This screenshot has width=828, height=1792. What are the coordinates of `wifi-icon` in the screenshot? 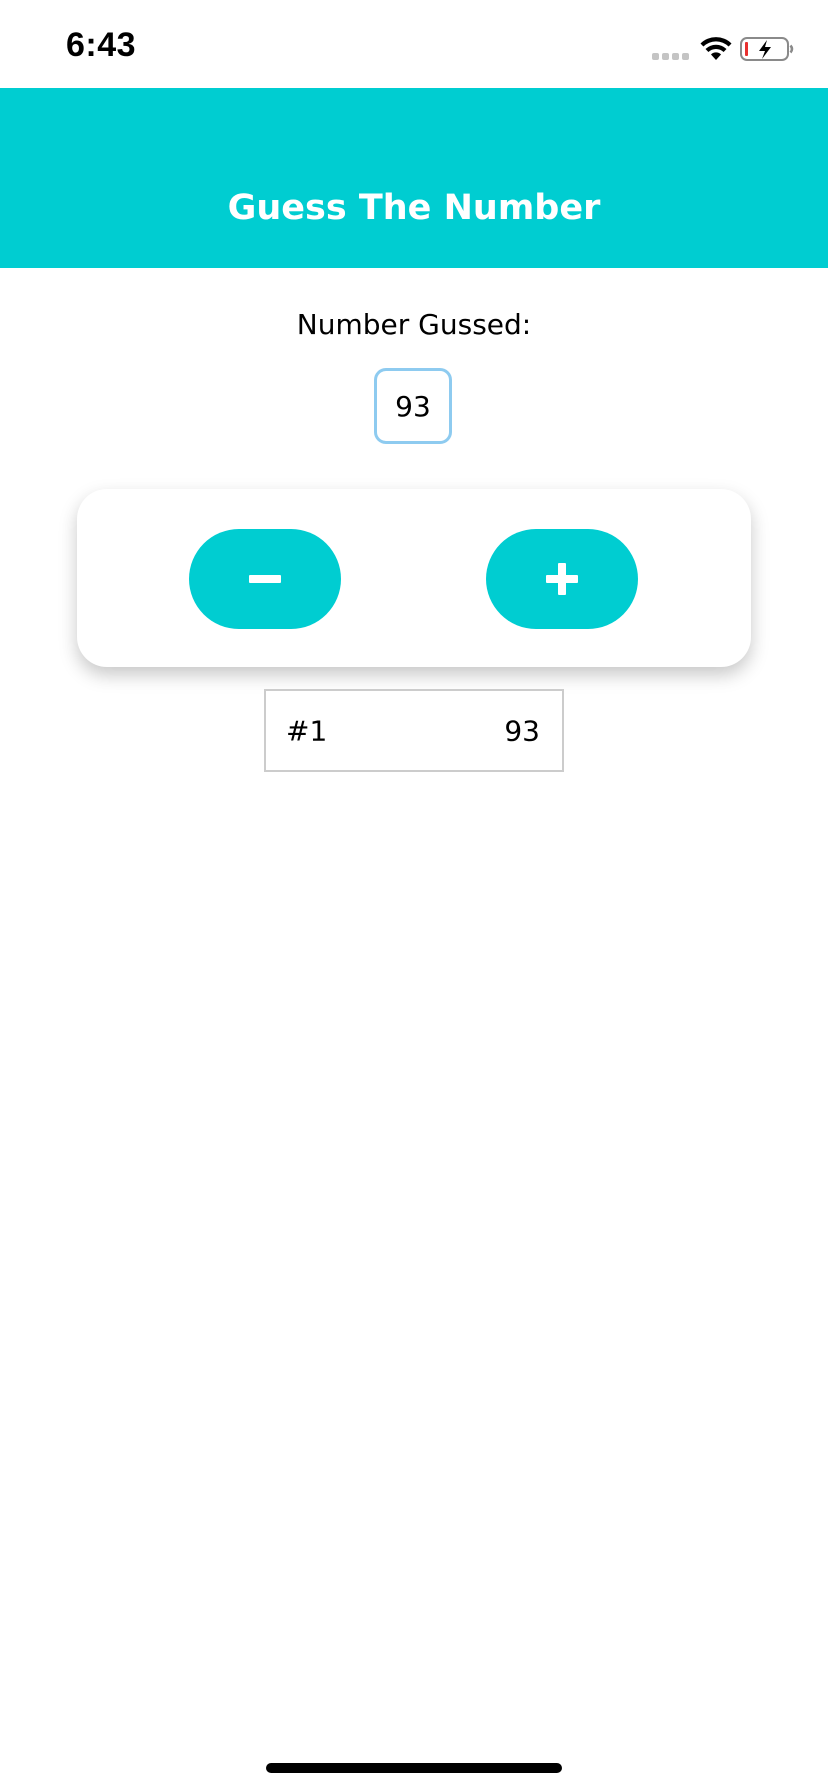 It's located at (716, 48).